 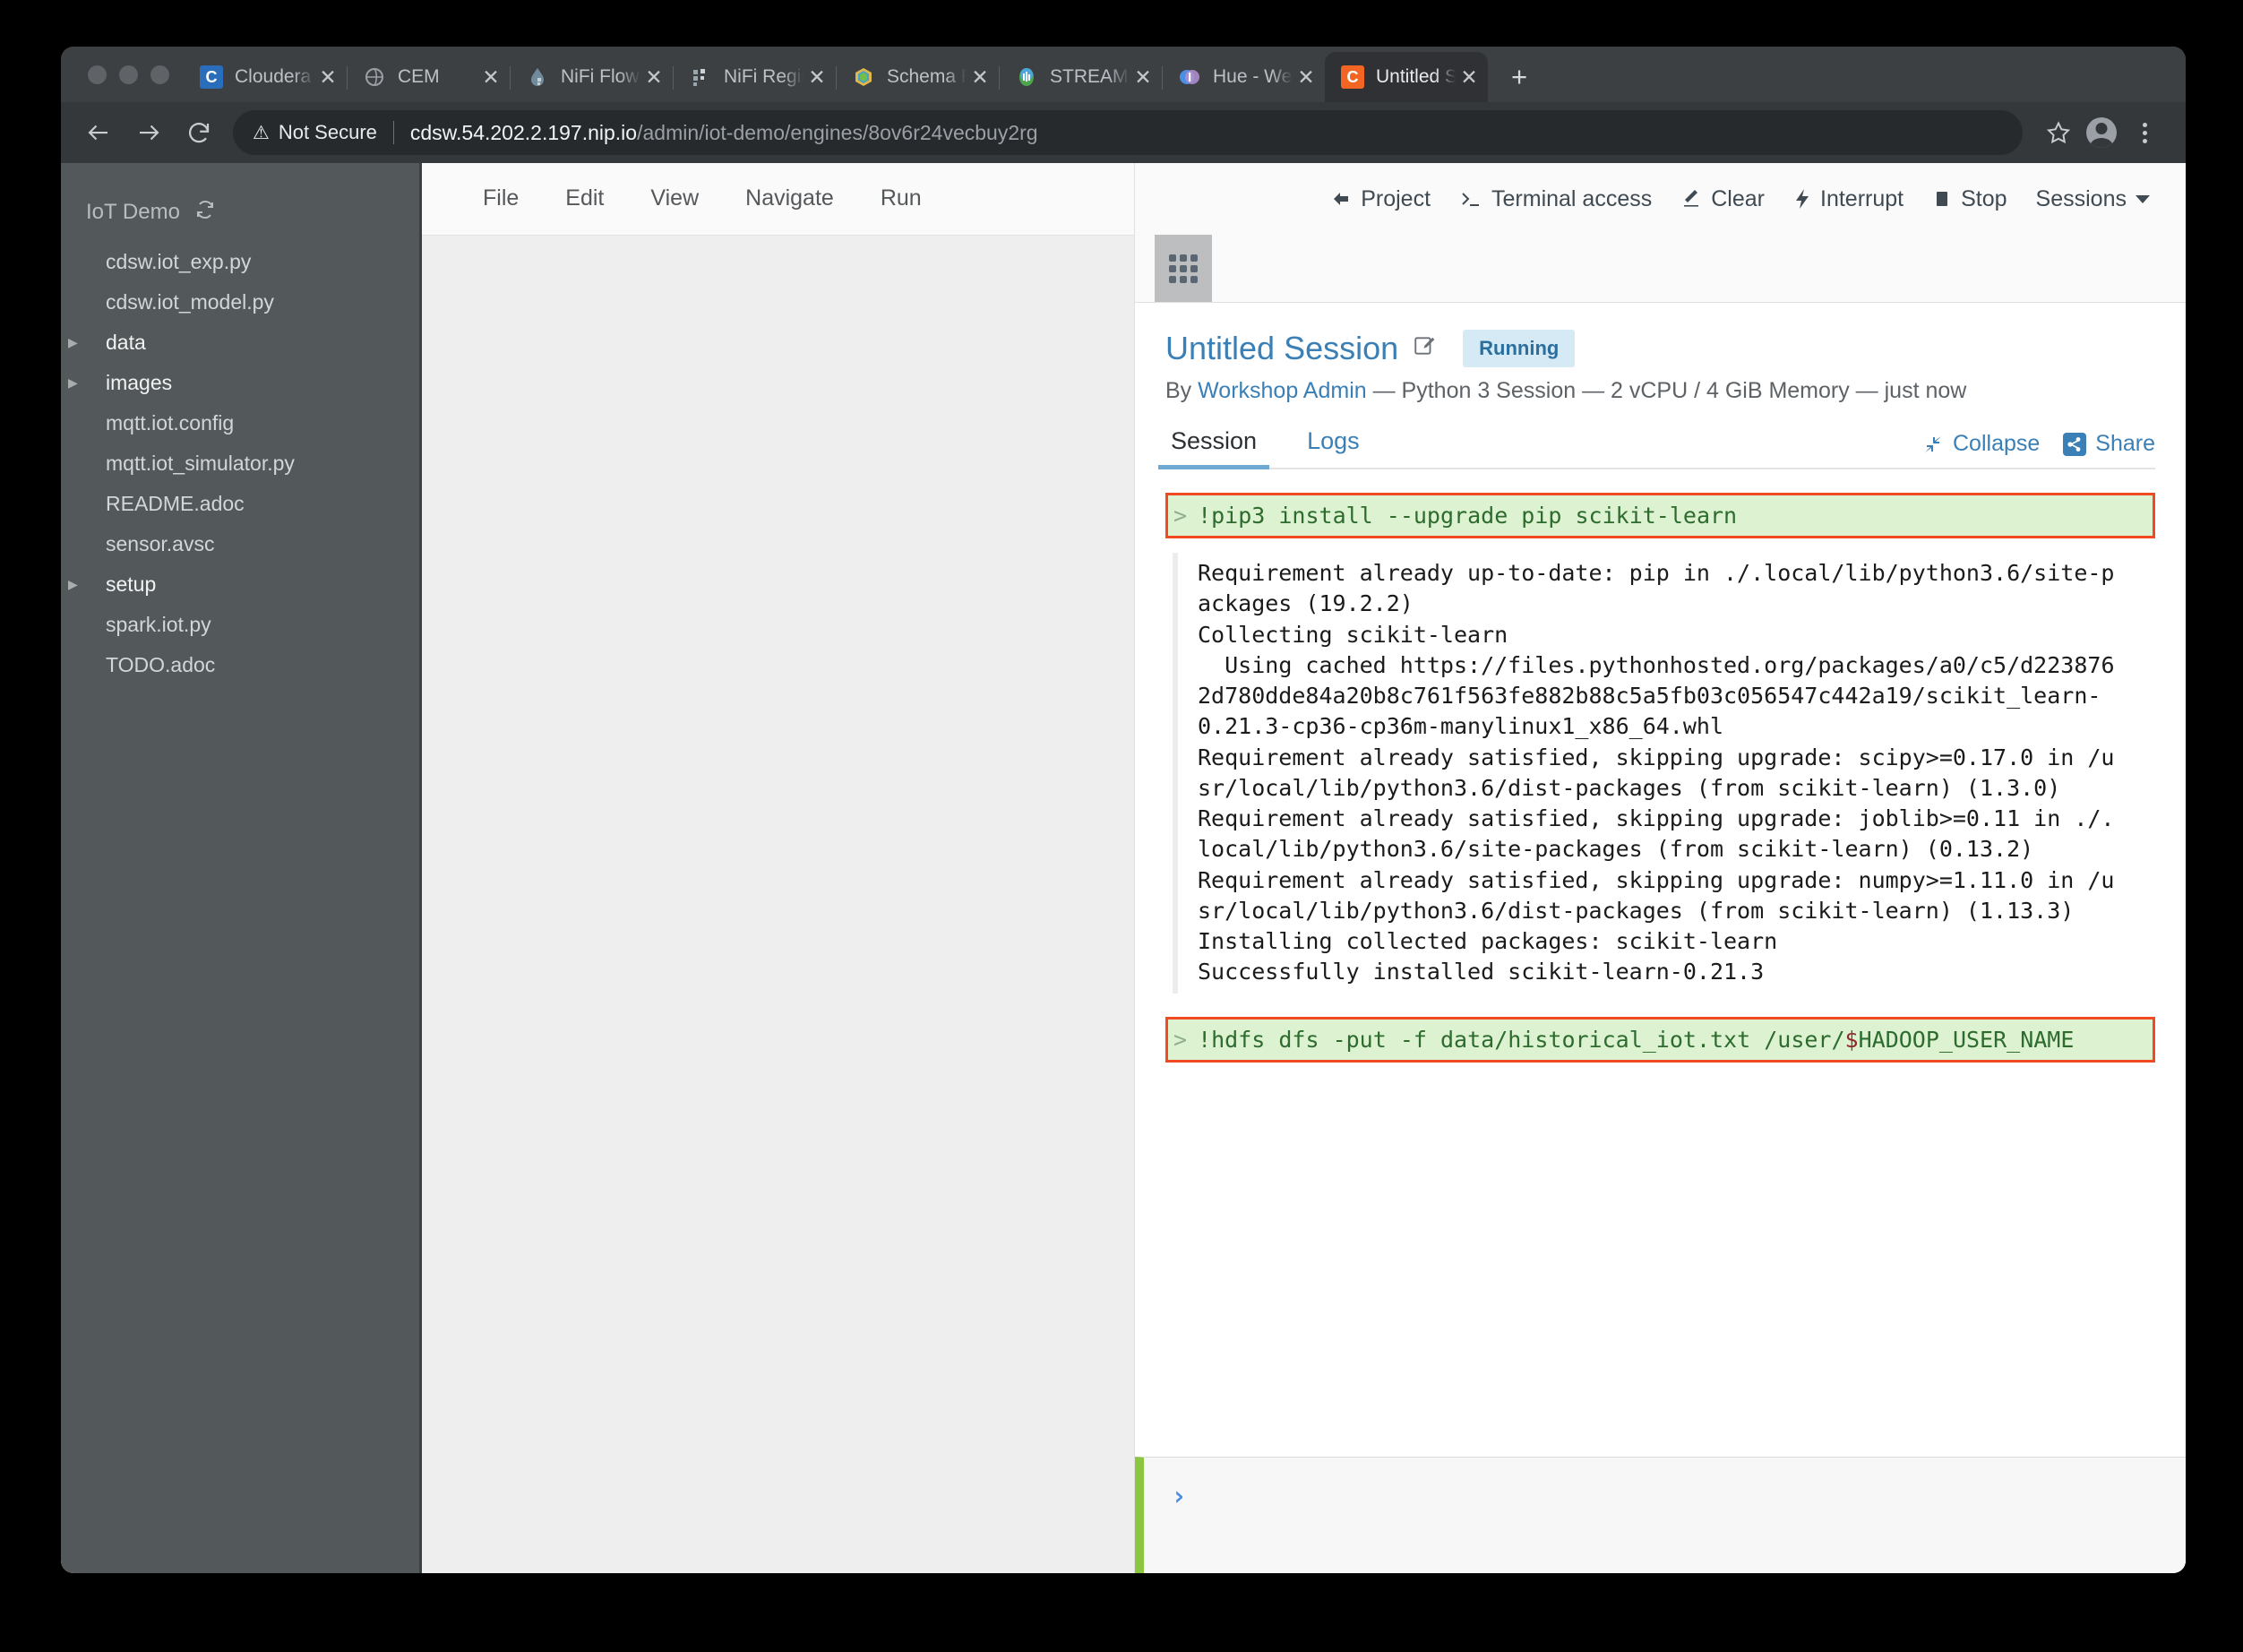 I want to click on tab-label: NiFi Registr, so click(x=765, y=76).